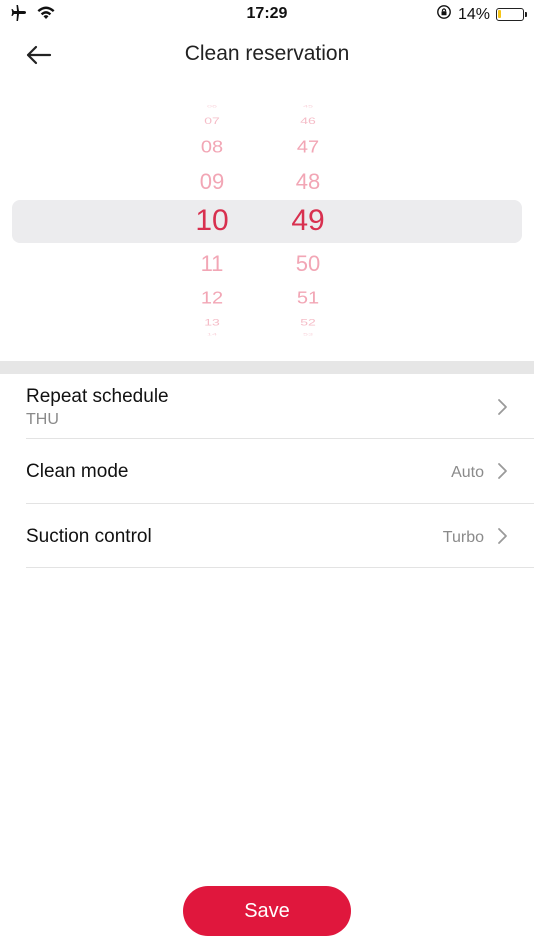 Image resolution: width=534 pixels, height=950 pixels. I want to click on battery-fill, so click(499, 14).